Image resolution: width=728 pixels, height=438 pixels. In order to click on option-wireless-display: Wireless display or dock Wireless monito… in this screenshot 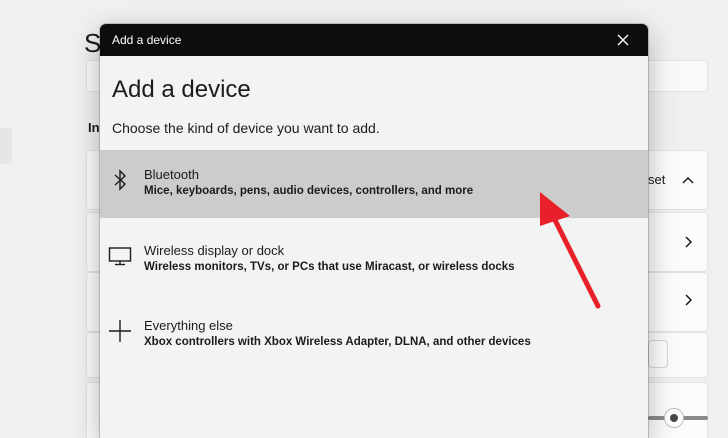, I will do `click(374, 260)`.